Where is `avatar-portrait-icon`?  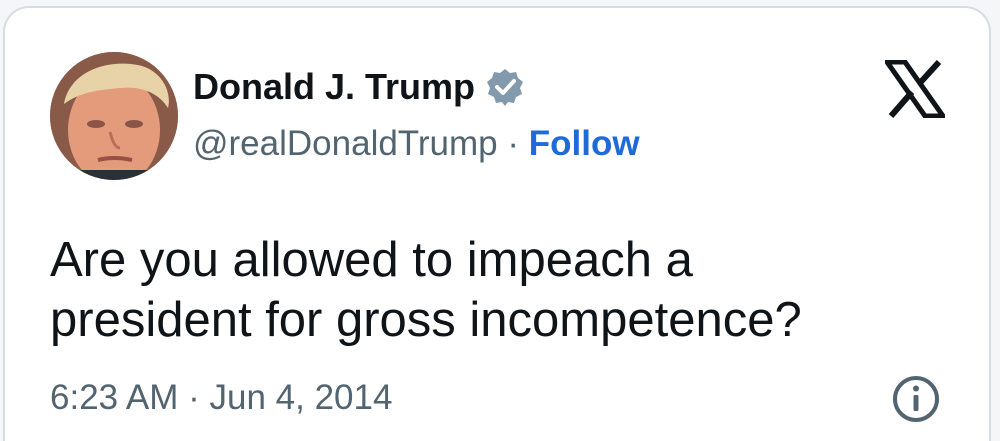
avatar-portrait-icon is located at coordinates (114, 116).